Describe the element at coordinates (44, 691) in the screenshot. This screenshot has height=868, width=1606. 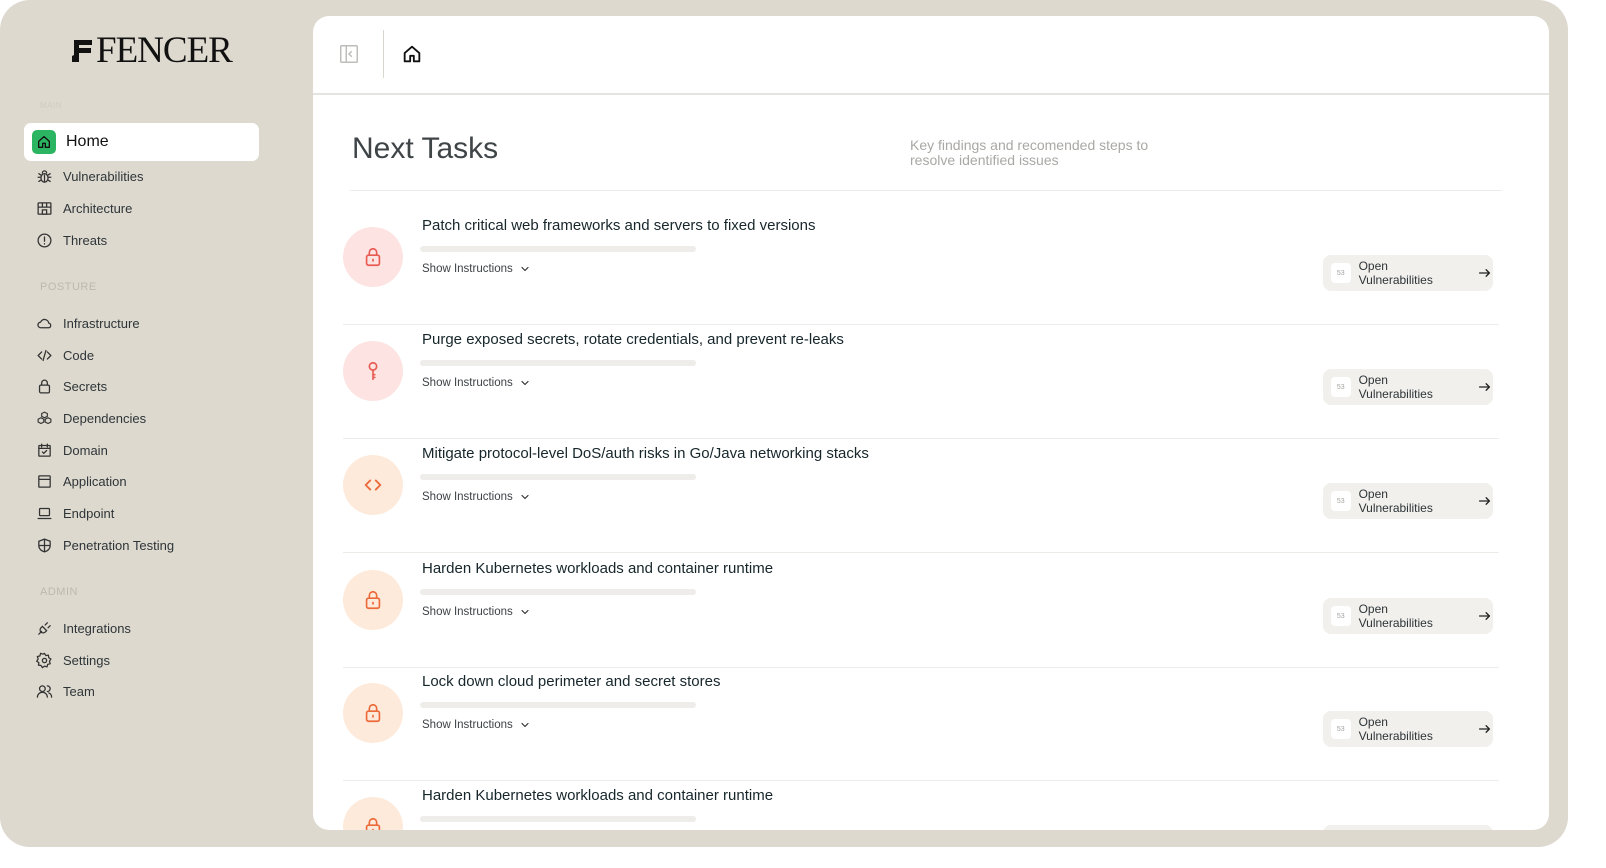
I see `users-icon` at that location.